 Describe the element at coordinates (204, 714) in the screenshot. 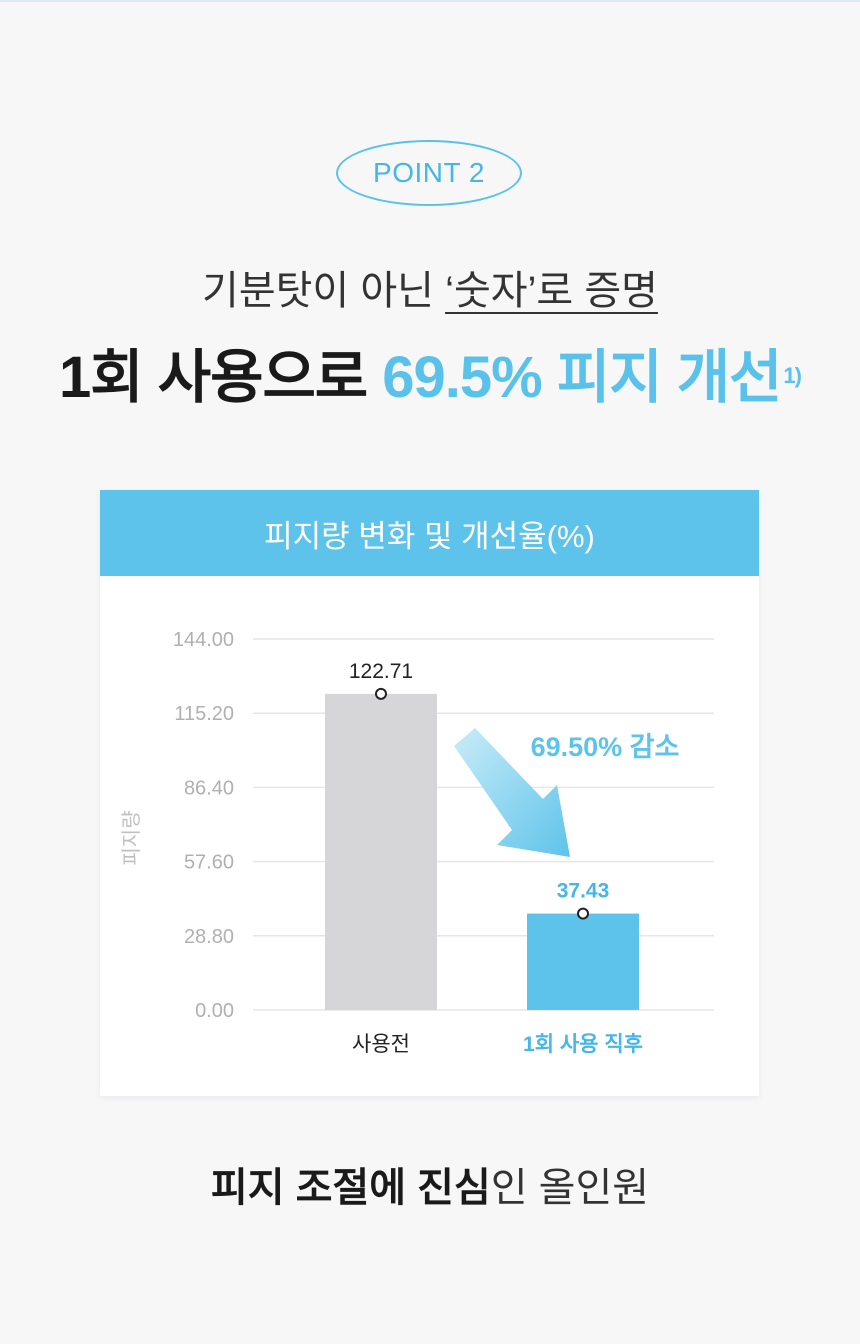

I see `y-tick-label: 115.20` at that location.